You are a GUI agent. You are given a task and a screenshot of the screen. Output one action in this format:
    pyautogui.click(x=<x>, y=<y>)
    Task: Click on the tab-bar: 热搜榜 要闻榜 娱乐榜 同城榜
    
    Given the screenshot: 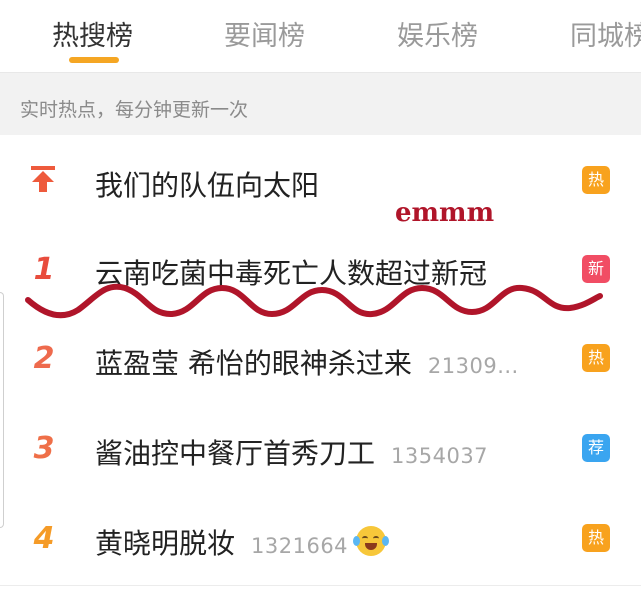 What is the action you would take?
    pyautogui.click(x=320, y=36)
    